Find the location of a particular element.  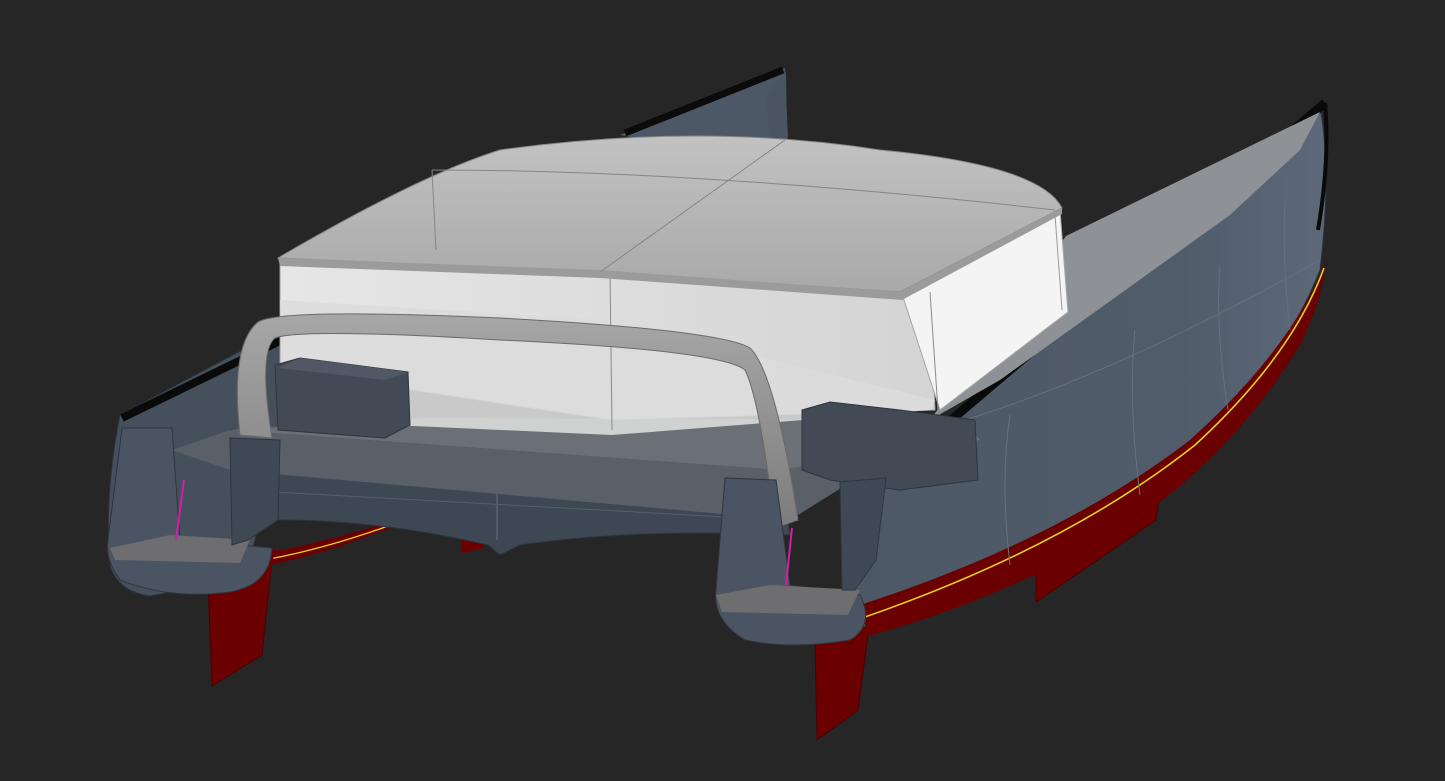

cockpit-bench-port is located at coordinates (342, 398).